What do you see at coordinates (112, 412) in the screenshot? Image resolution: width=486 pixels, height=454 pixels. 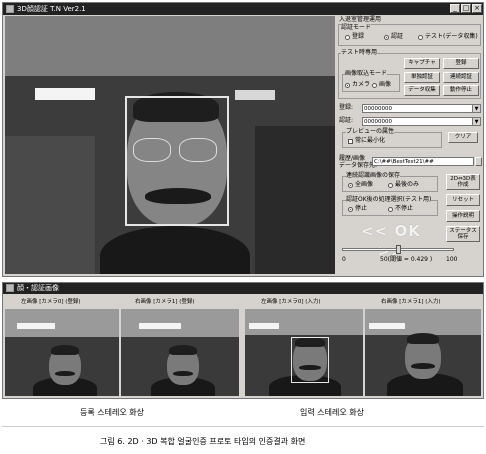 I see `registered-stereo-caption: 등록 스테레오 화상` at bounding box center [112, 412].